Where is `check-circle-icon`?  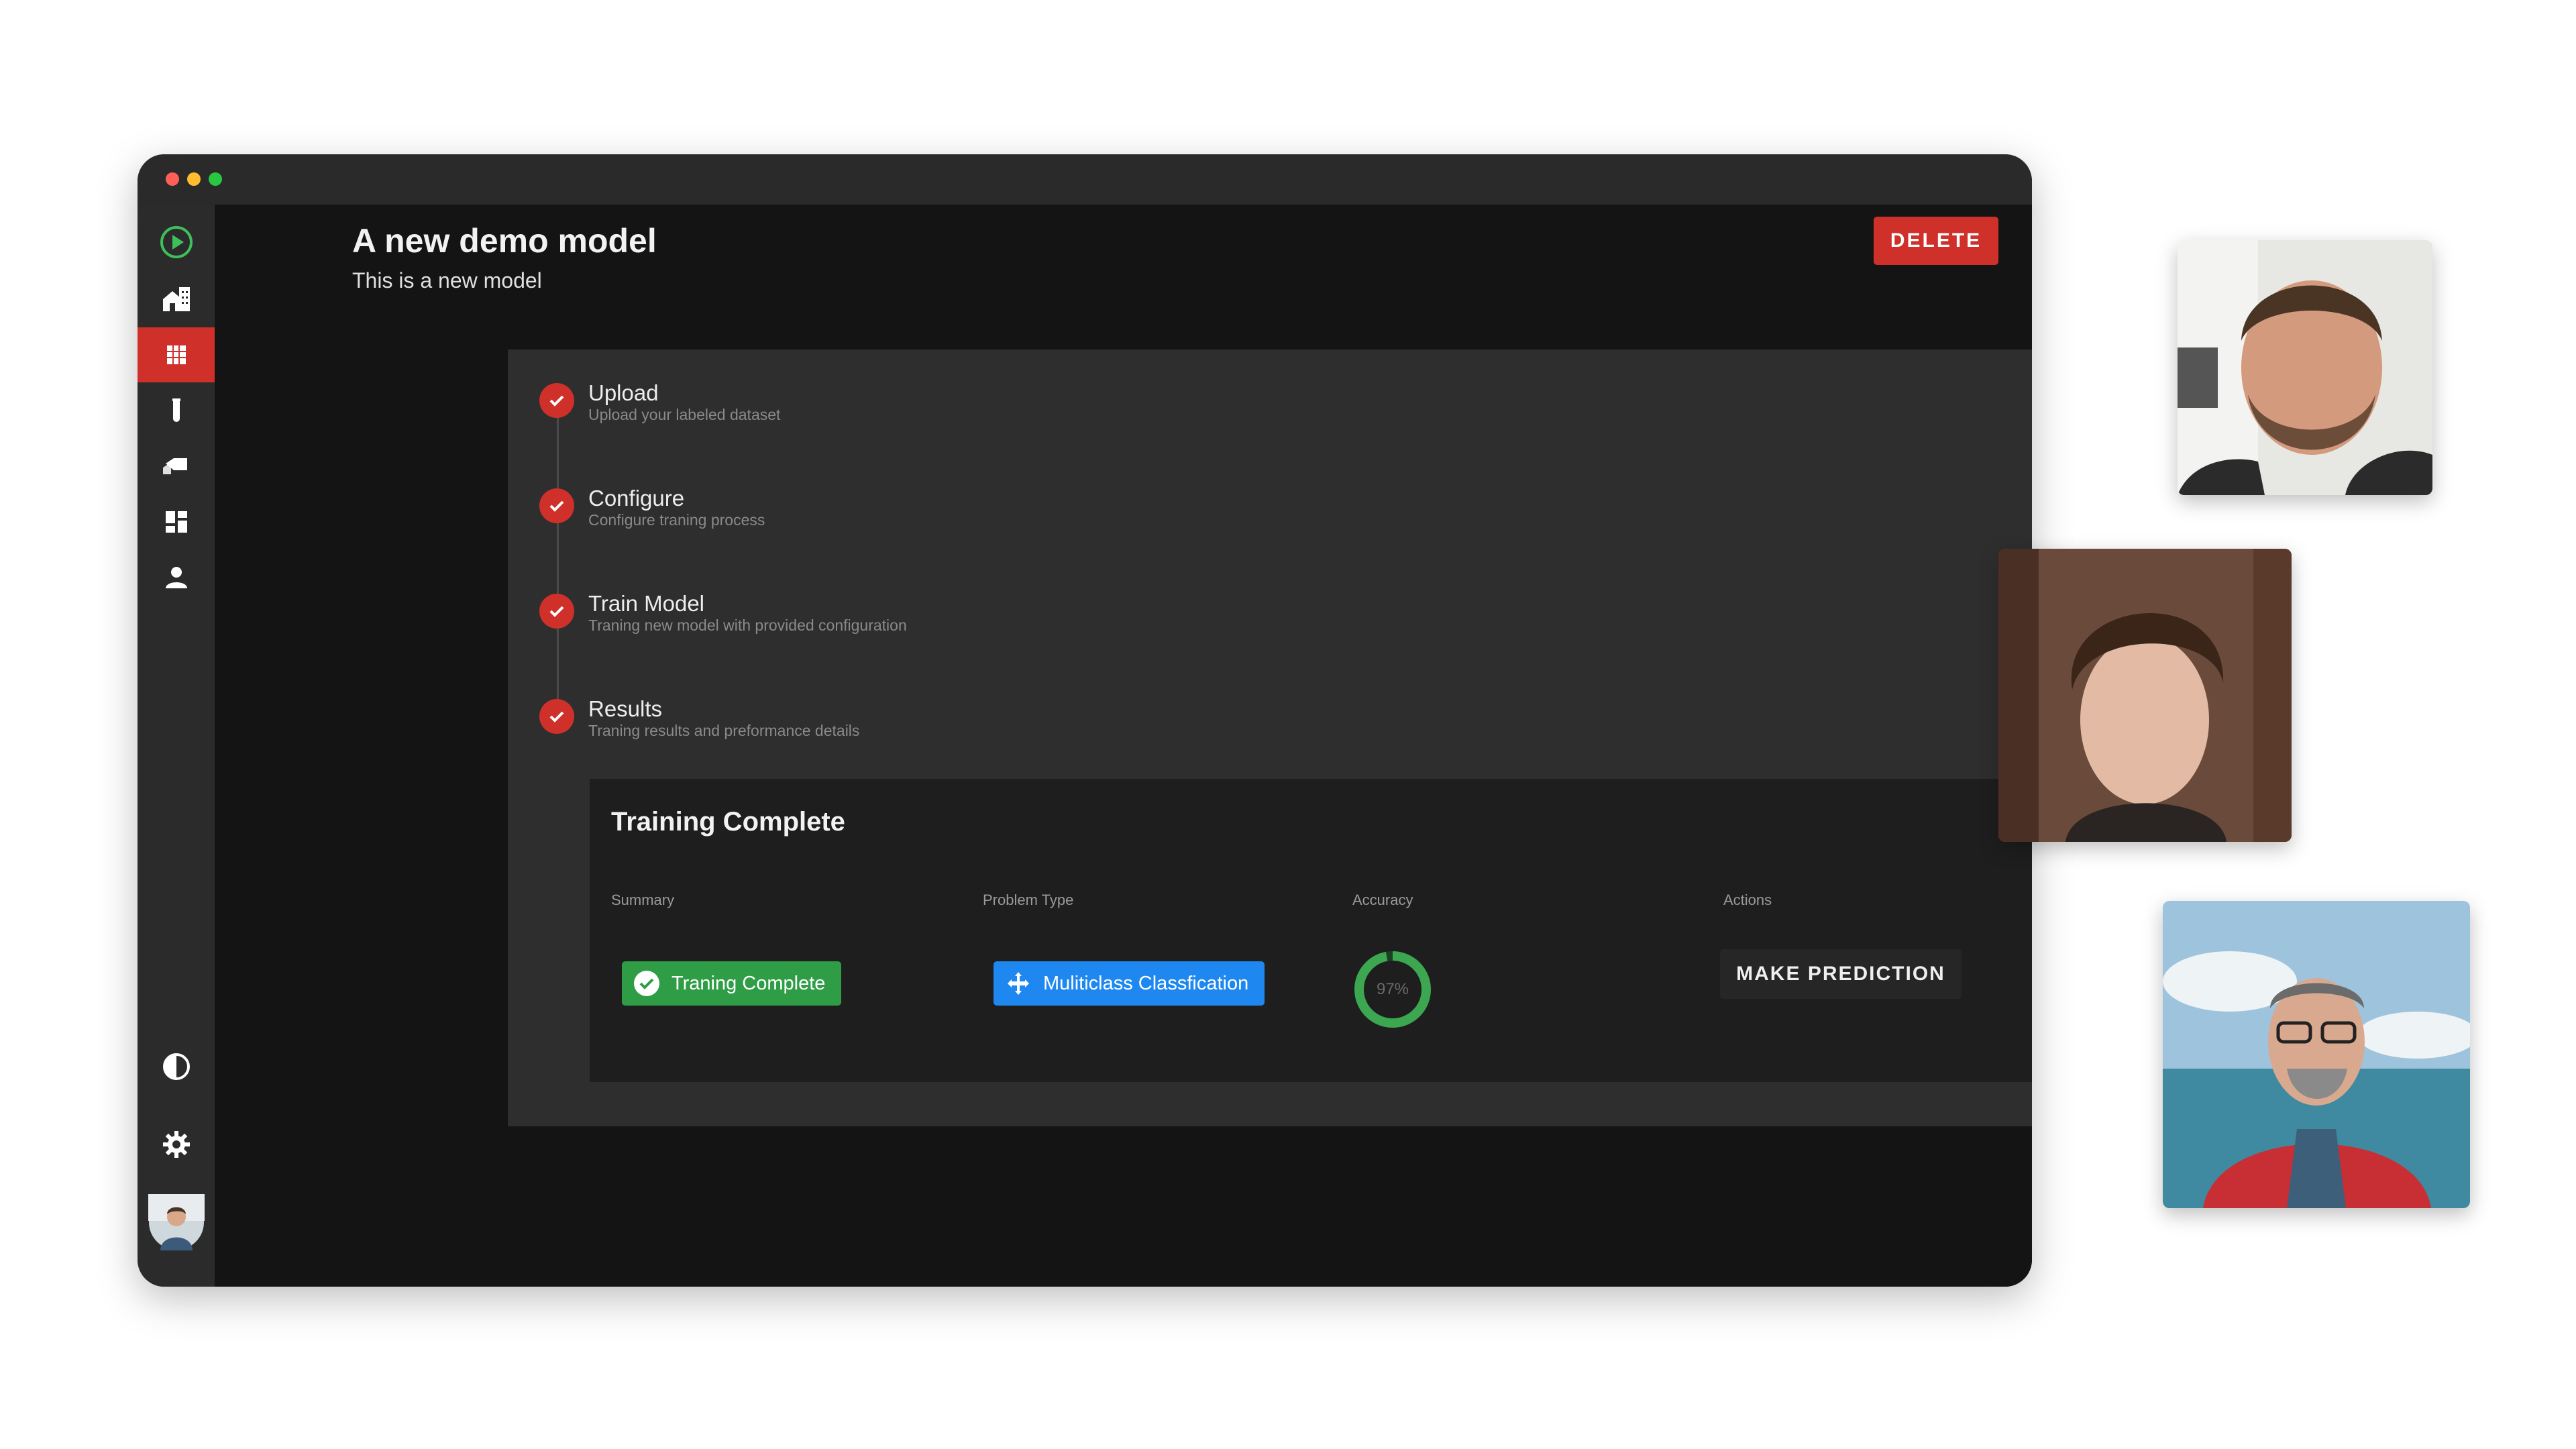
check-circle-icon is located at coordinates (646, 983).